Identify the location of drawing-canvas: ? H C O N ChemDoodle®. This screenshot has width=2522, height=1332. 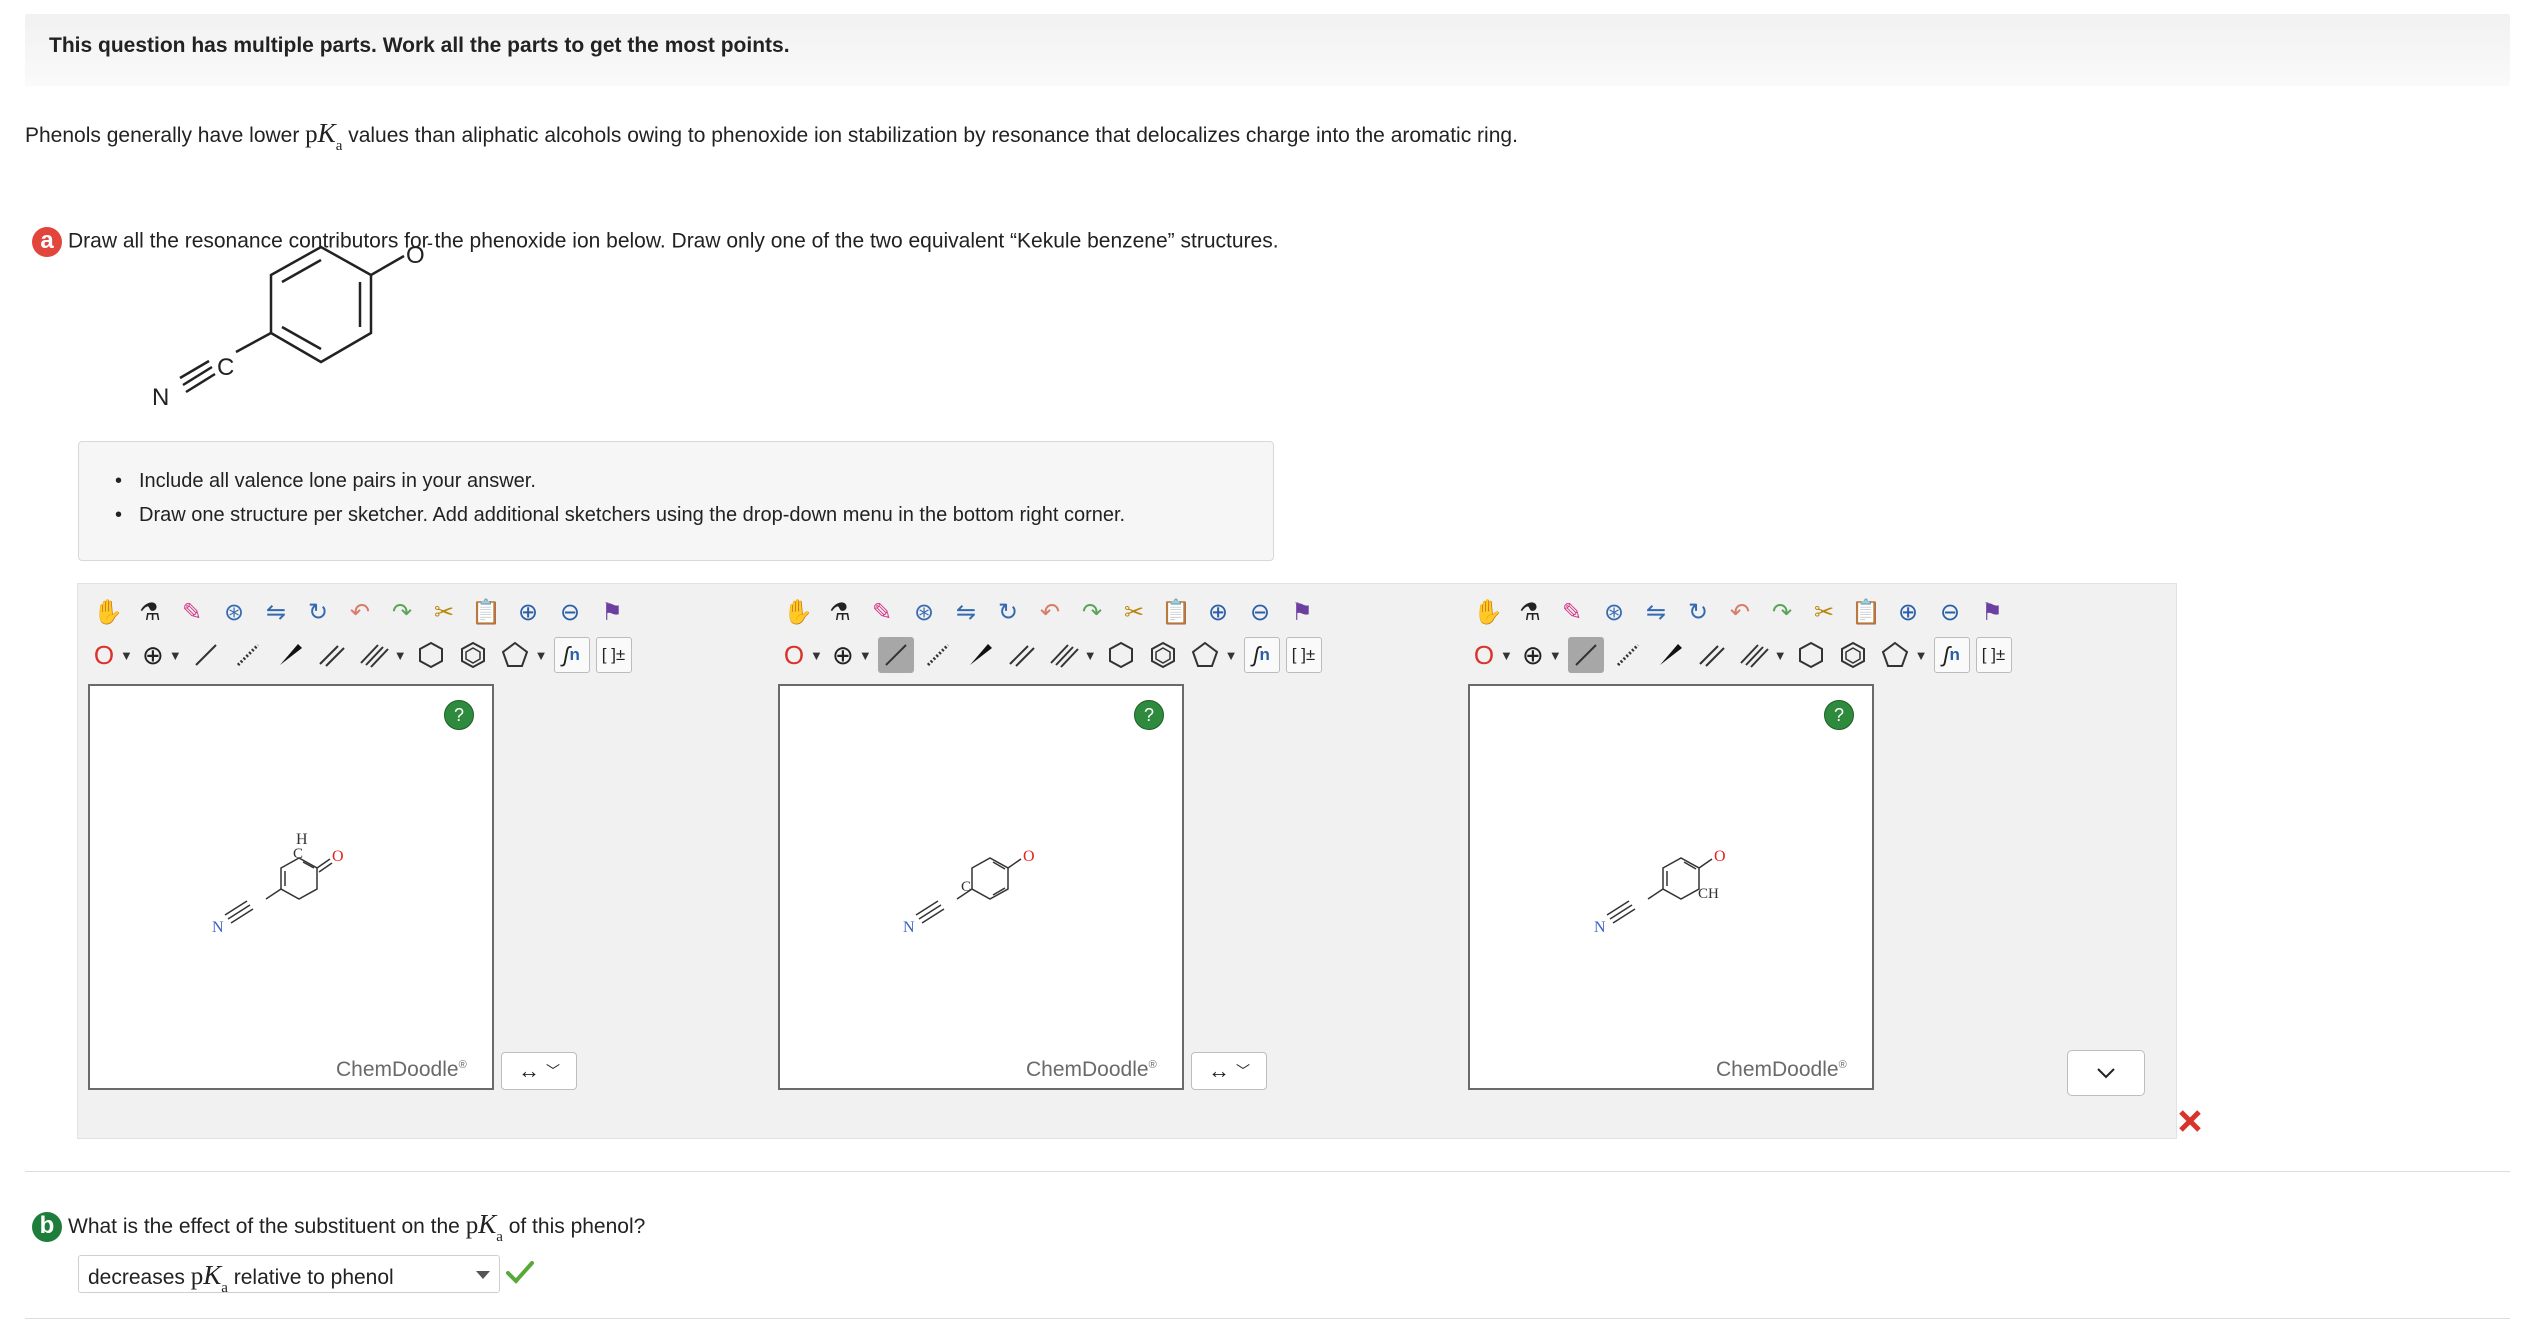
(291, 887).